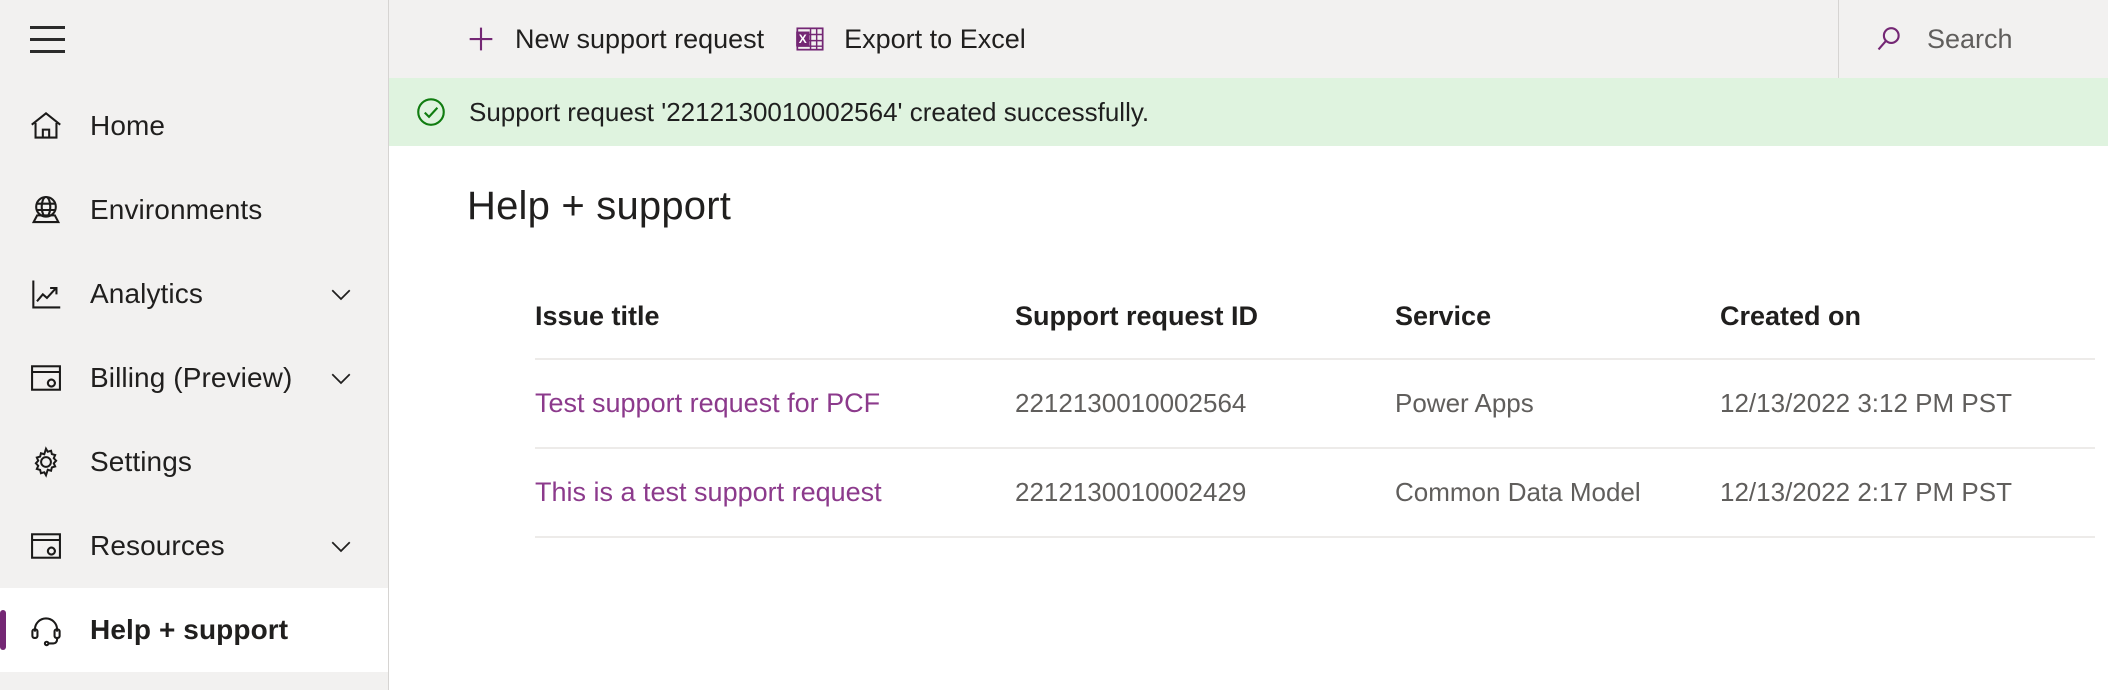  I want to click on sidebar-item-resources: Resources, so click(194, 546).